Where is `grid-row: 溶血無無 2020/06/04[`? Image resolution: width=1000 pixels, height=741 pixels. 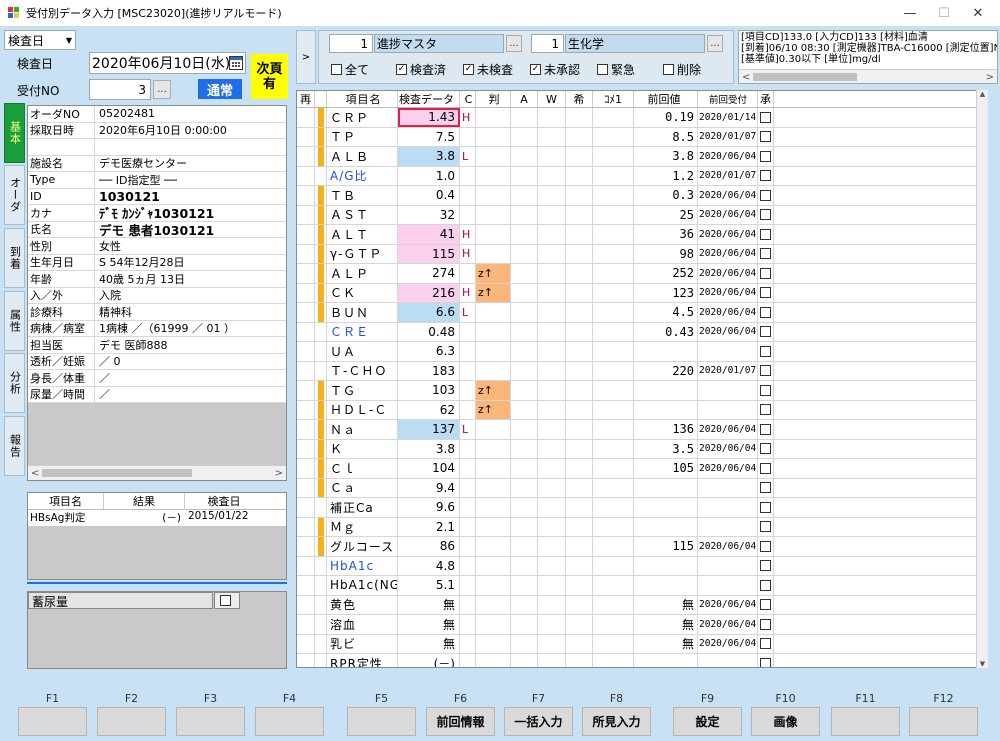
grid-row: 溶血無無 2020/06/04[ is located at coordinates (642, 625).